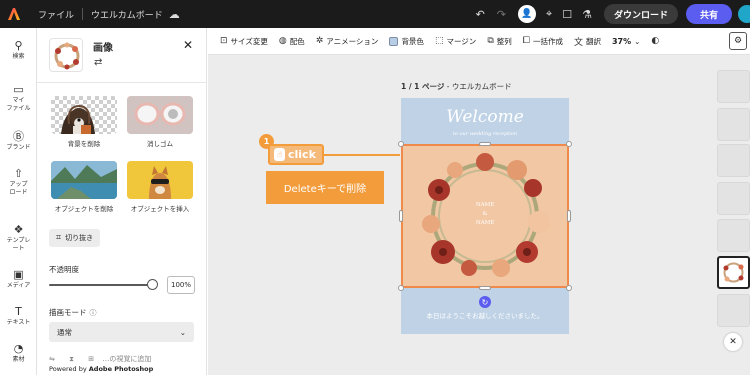 This screenshot has width=750, height=375. Describe the element at coordinates (292, 41) in the screenshot. I see `color-scheme-button: ◍ 配色` at that location.